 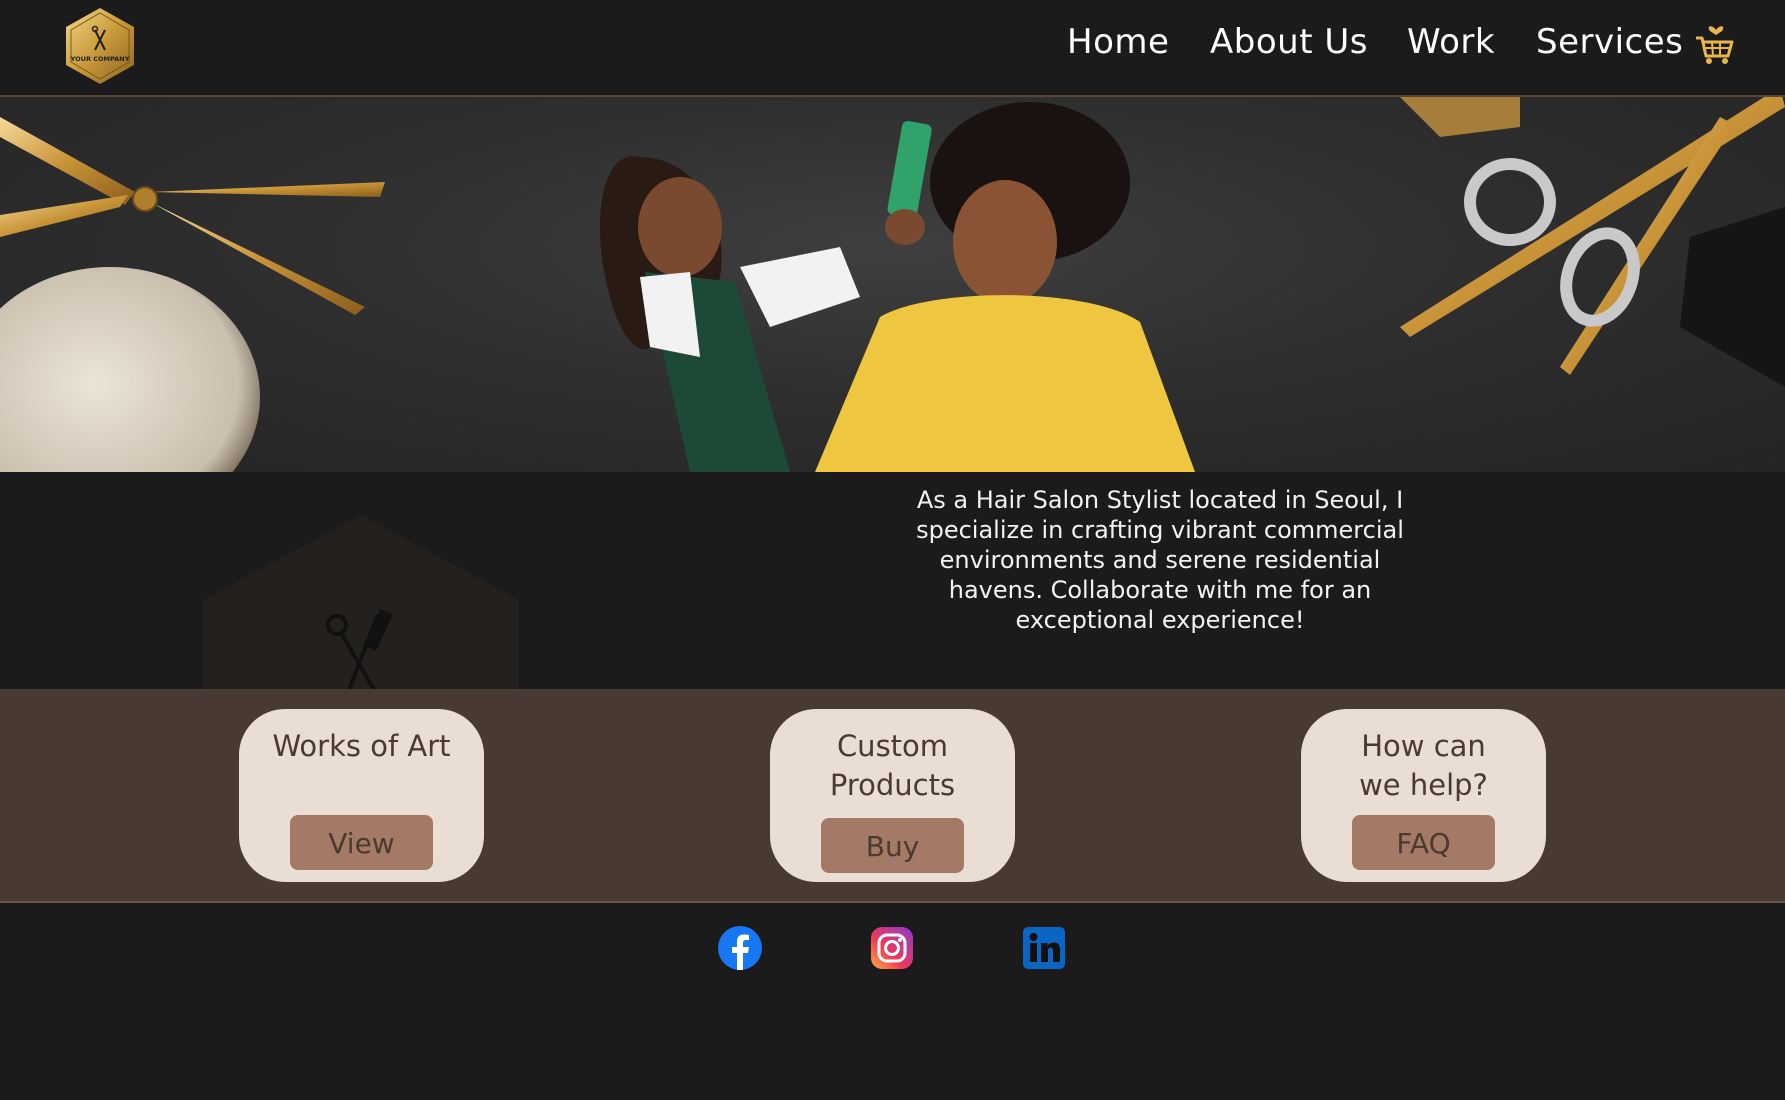 I want to click on card-works-of-art: Works of Art View, so click(x=361, y=795).